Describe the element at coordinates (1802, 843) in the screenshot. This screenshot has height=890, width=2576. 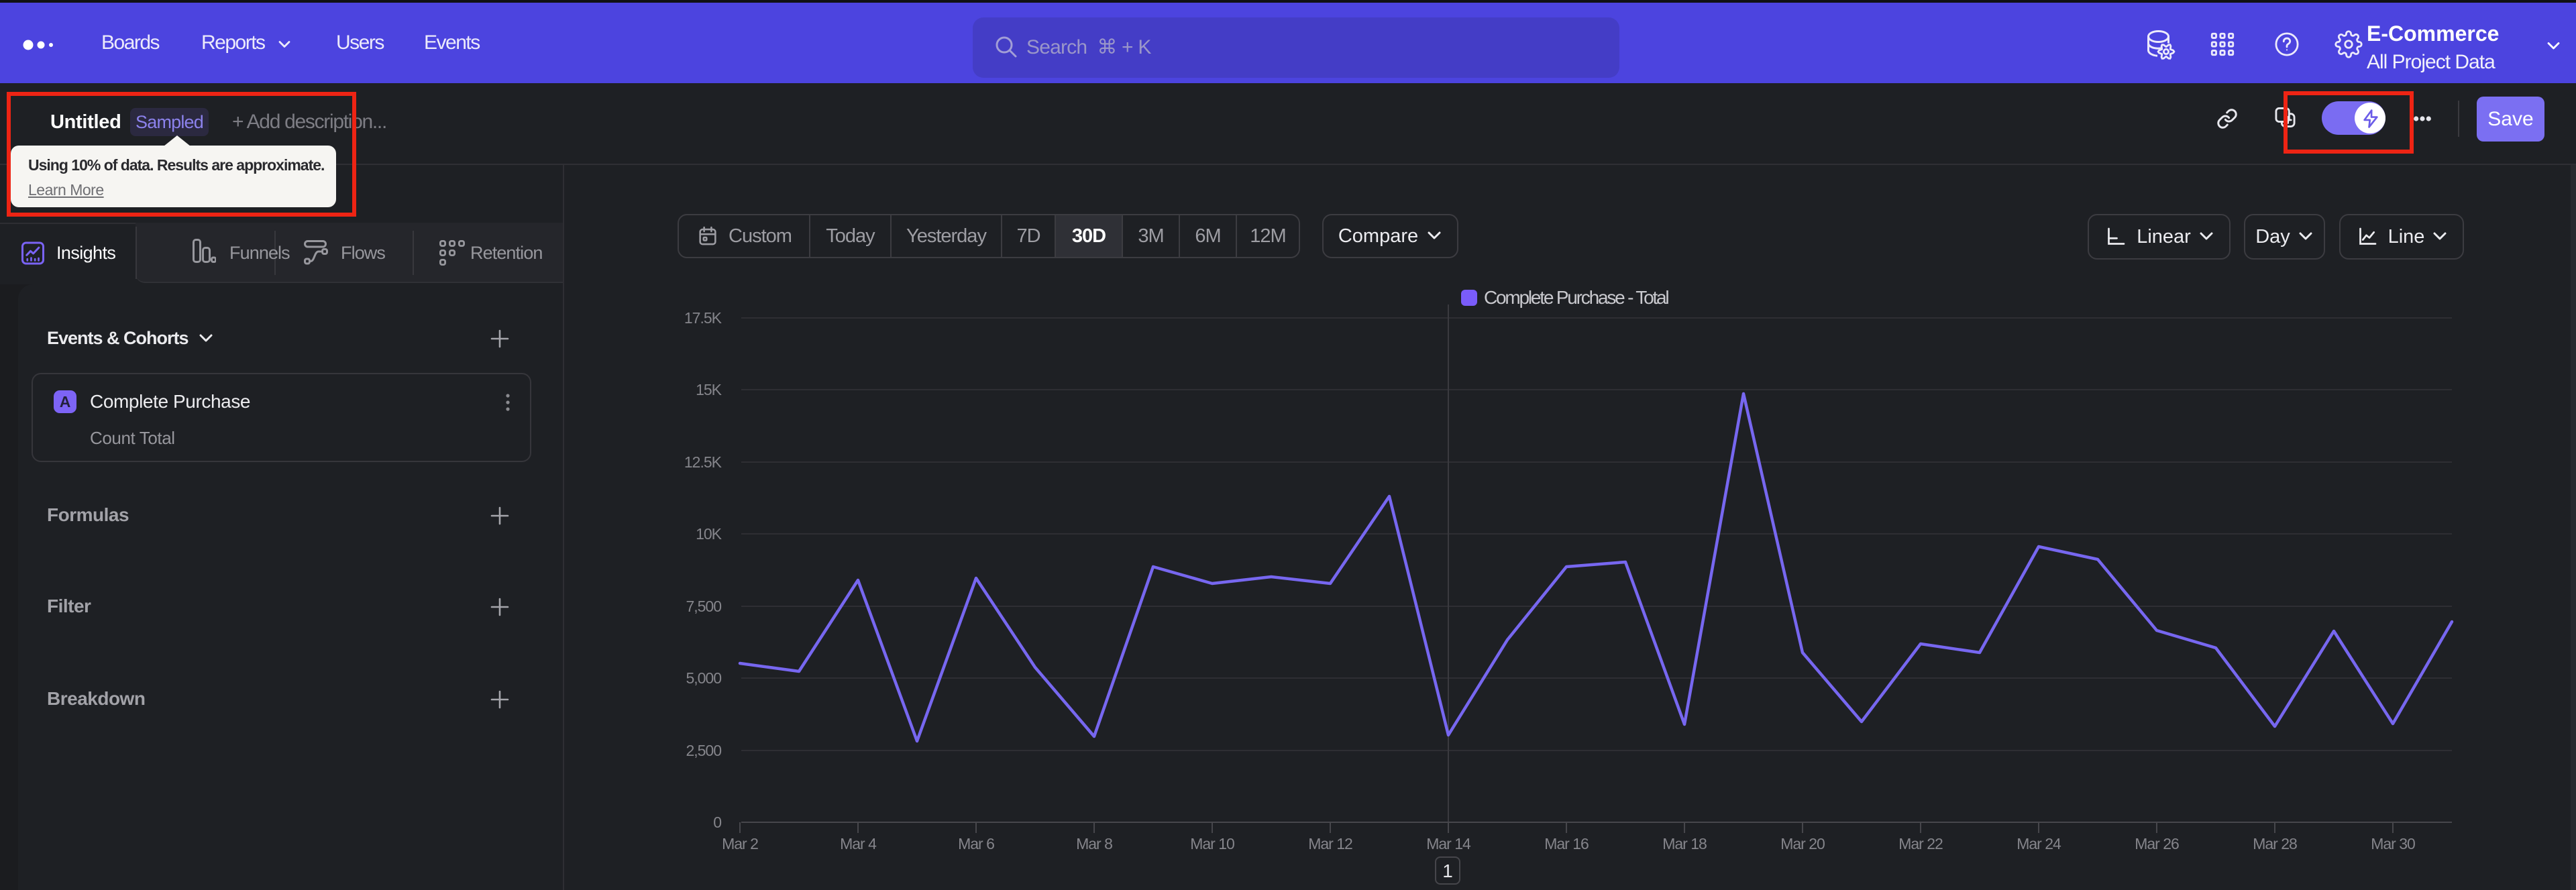
I see `svg-text: Mar 20` at that location.